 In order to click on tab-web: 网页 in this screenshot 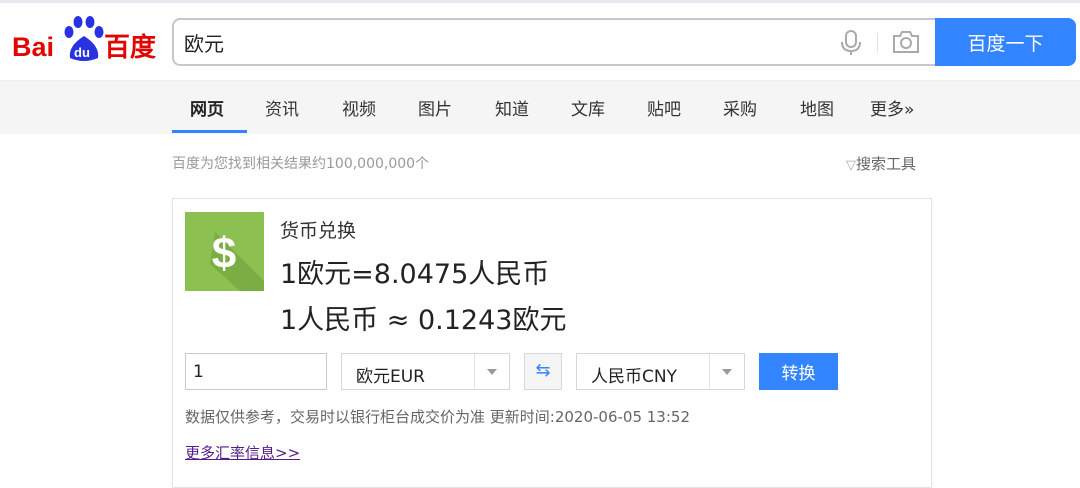, I will do `click(207, 107)`.